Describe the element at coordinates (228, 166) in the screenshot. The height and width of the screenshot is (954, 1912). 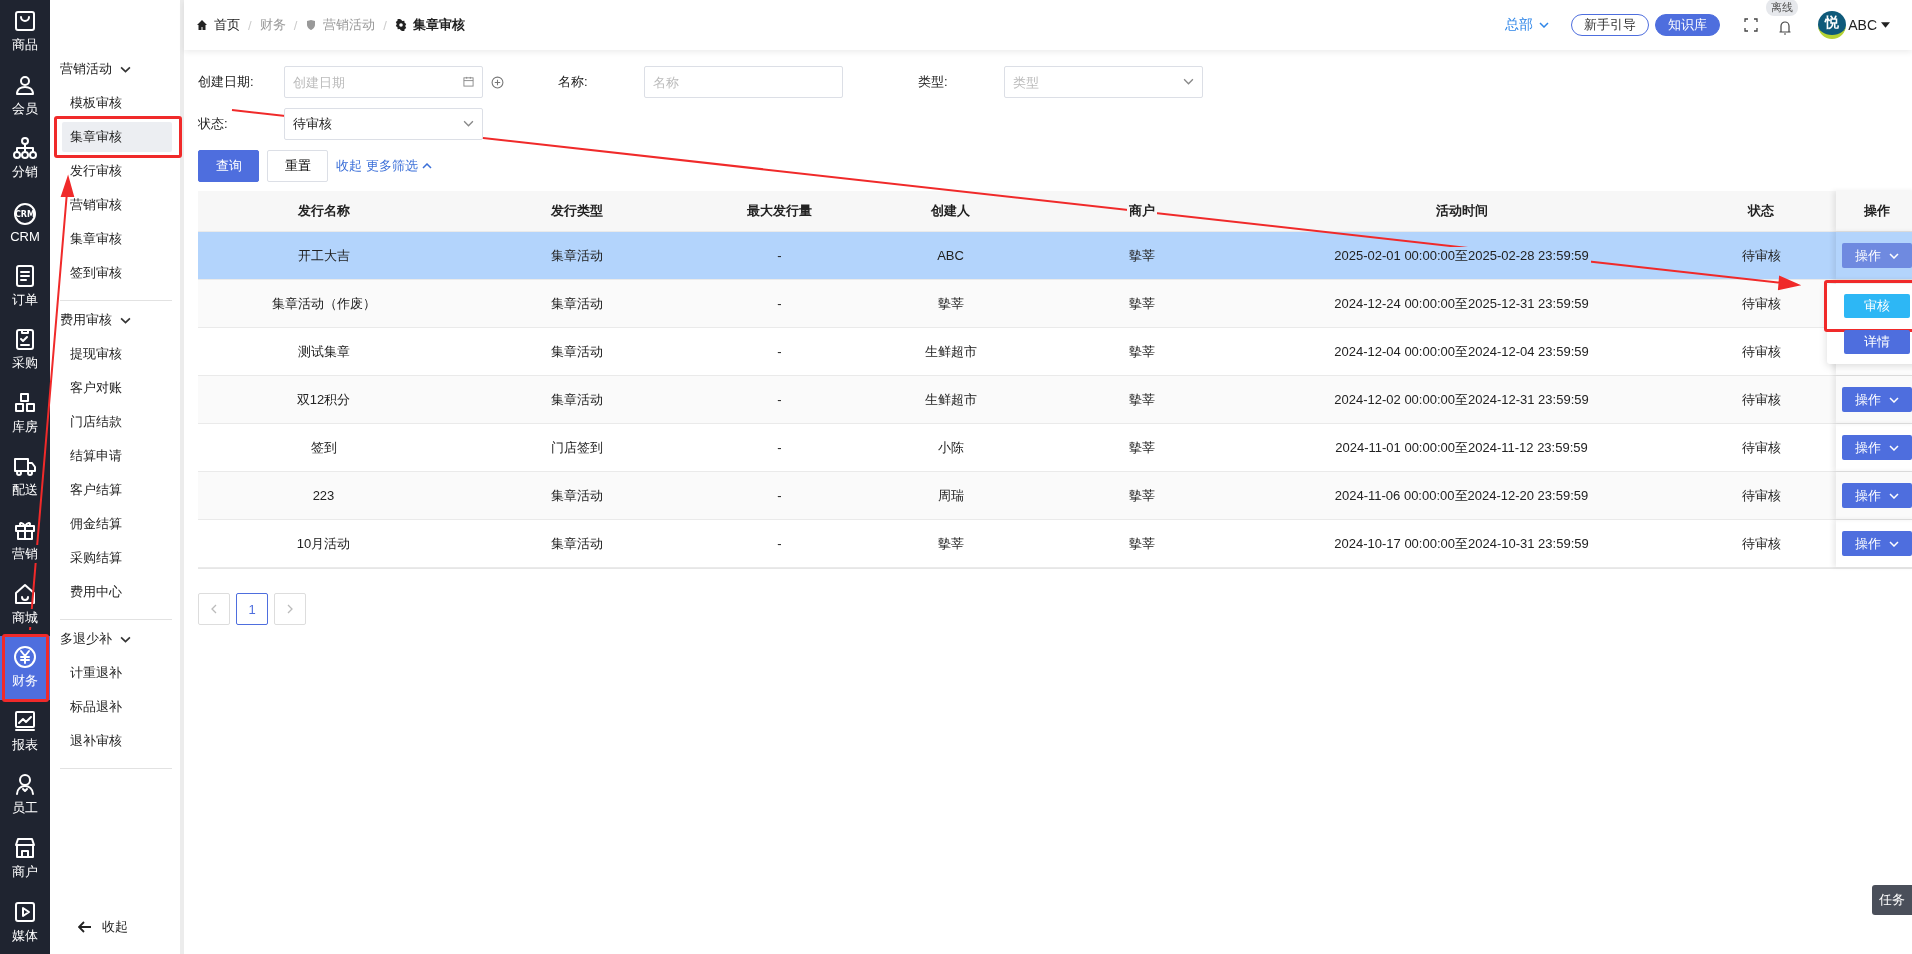
I see `query-button: 查询` at that location.